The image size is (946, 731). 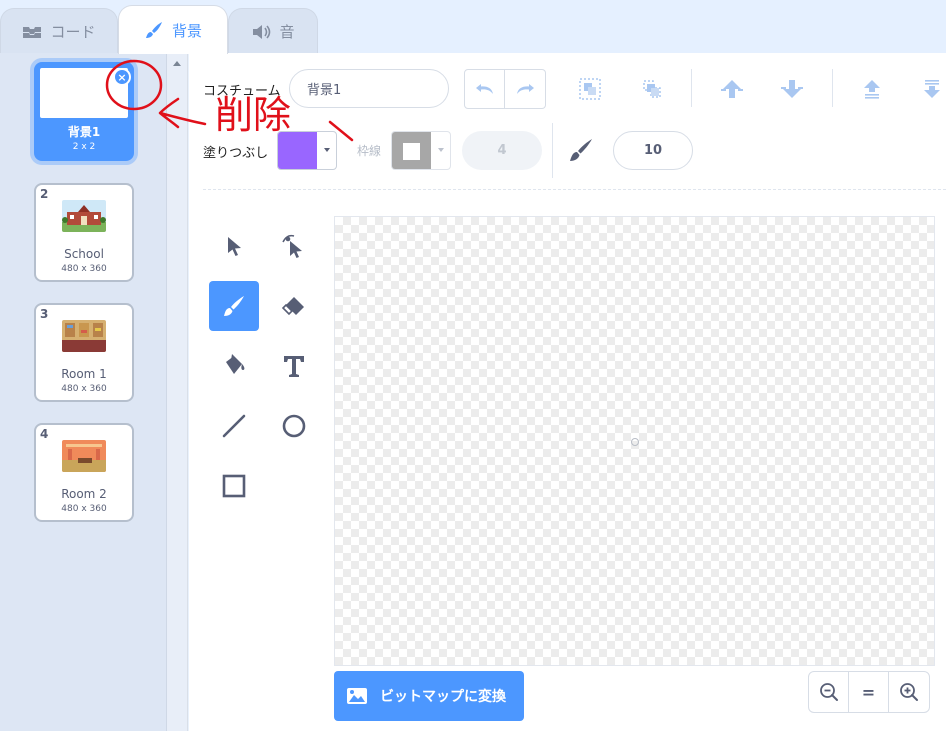 I want to click on backdrop-card-1: 1 背景1 2 x 2 ×, so click(x=84, y=111).